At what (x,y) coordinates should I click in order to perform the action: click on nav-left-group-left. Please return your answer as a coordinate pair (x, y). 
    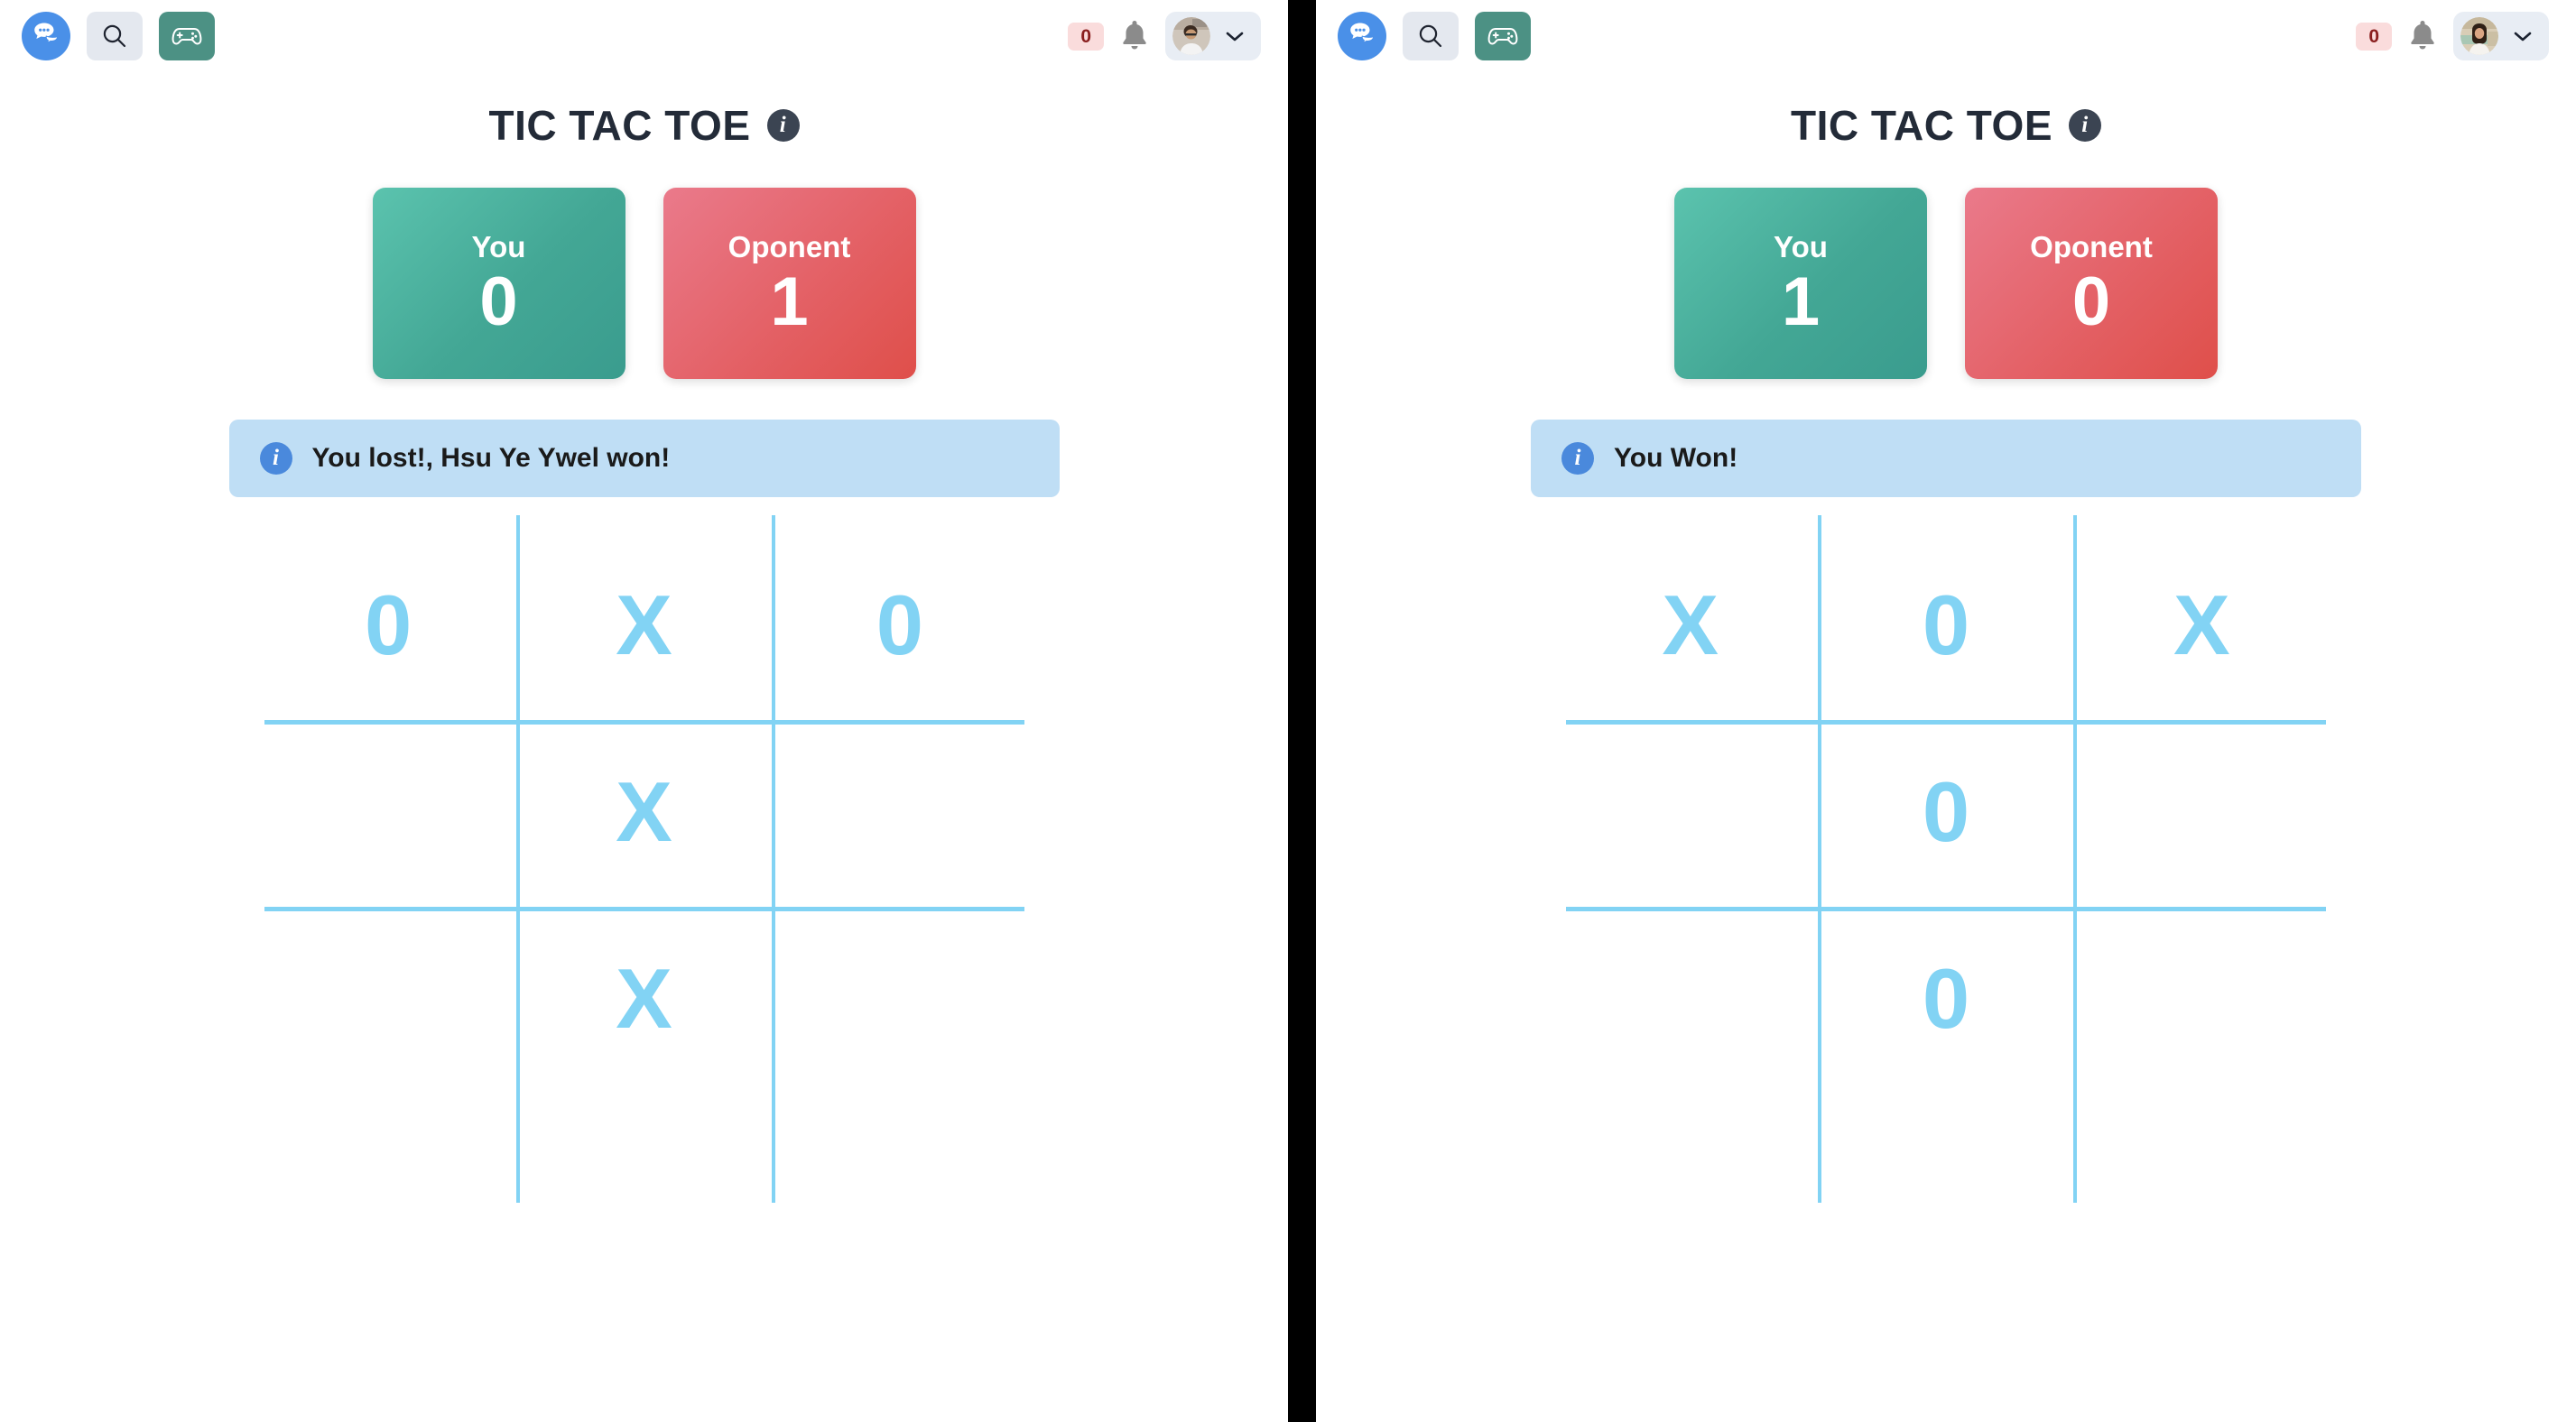
    Looking at the image, I should click on (119, 36).